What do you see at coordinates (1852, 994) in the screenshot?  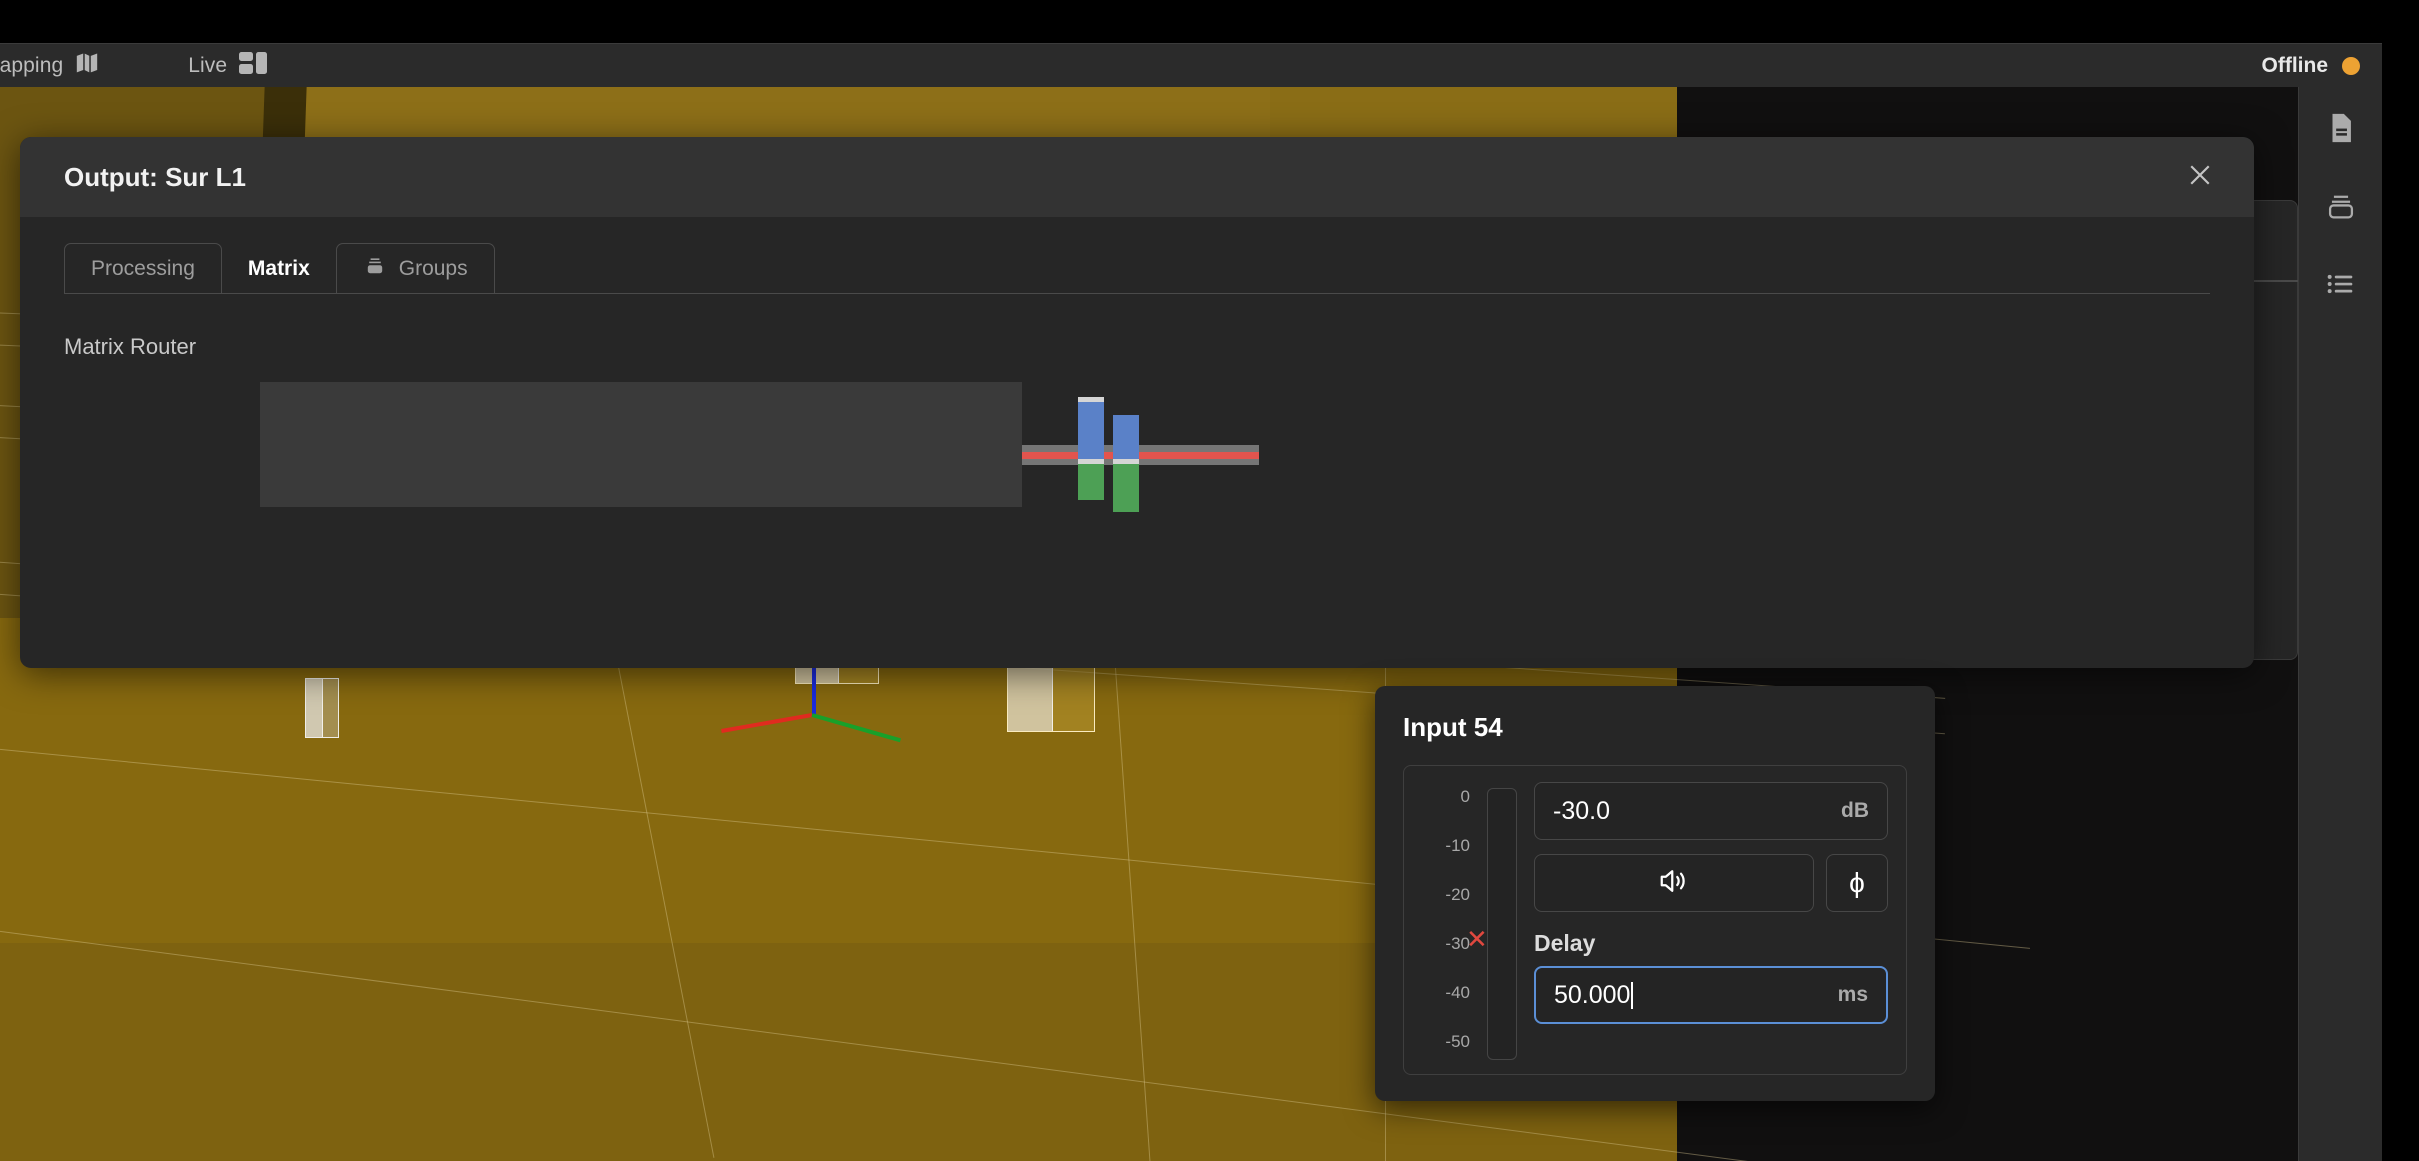 I see `delay-unit: ms` at bounding box center [1852, 994].